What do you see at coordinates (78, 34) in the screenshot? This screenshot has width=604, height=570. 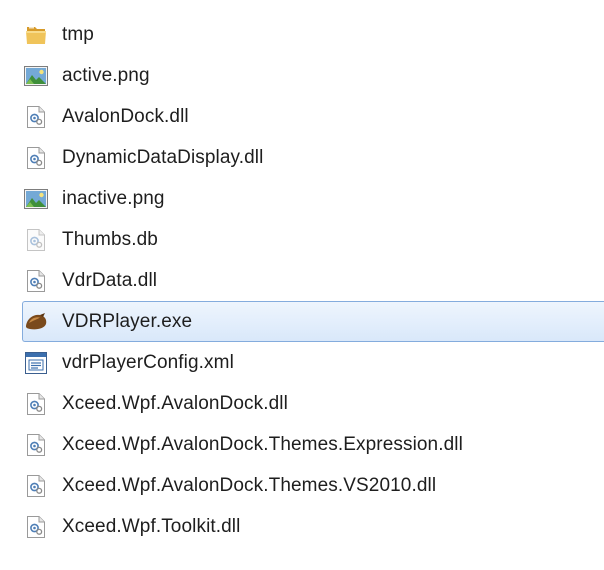 I see `file-name: tmp` at bounding box center [78, 34].